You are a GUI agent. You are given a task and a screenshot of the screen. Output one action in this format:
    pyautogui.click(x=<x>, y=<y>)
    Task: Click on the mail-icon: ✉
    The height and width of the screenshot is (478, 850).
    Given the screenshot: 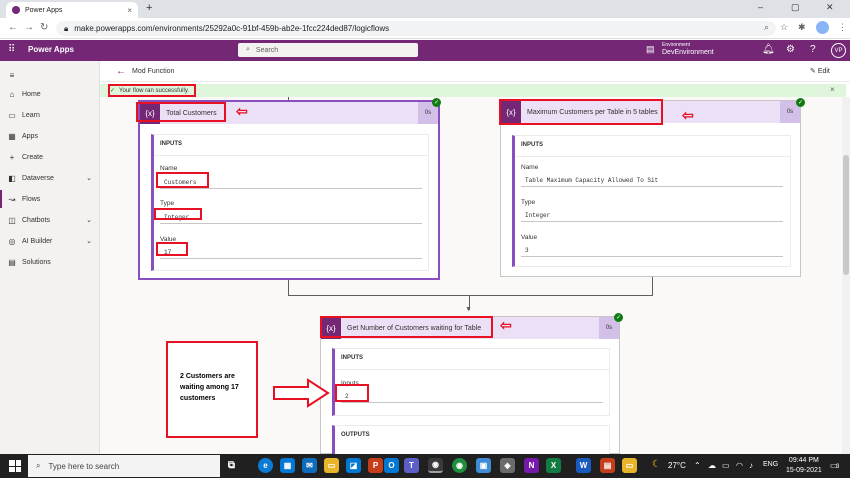 What is the action you would take?
    pyautogui.click(x=309, y=465)
    